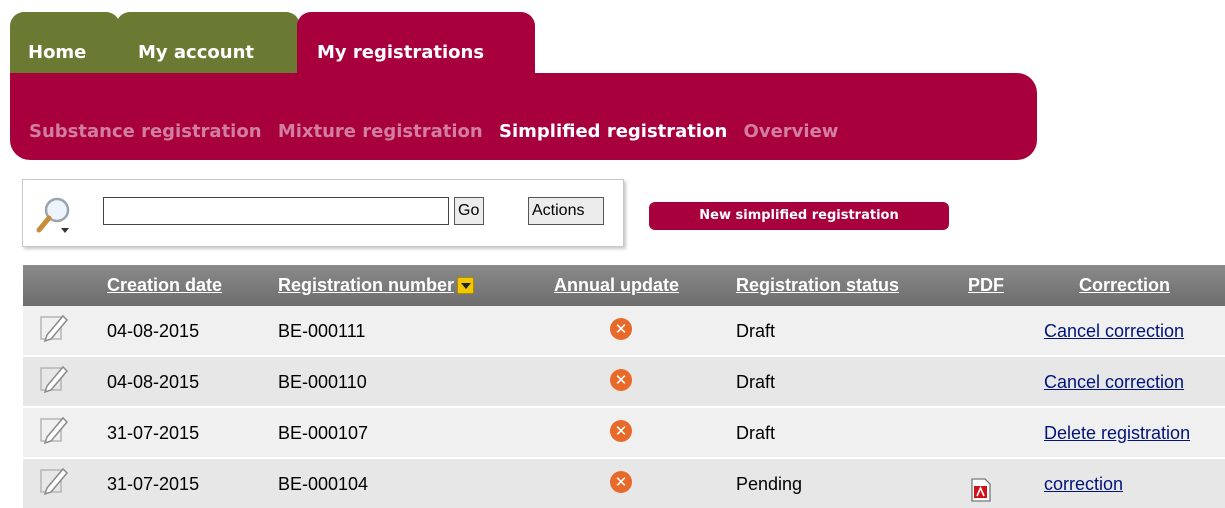  Describe the element at coordinates (322, 331) in the screenshot. I see `registration-number-cell: BE-000111` at that location.